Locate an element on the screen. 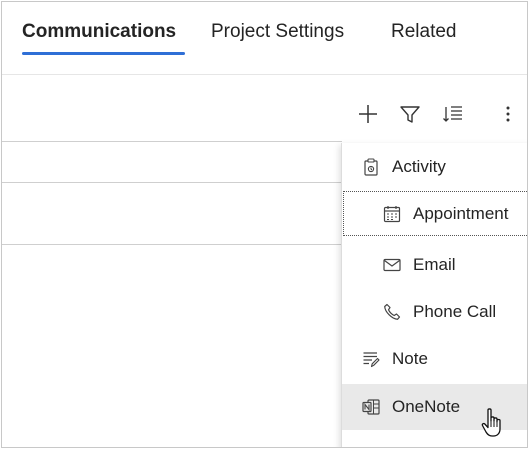 This screenshot has height=450, width=530. phone-icon is located at coordinates (392, 312).